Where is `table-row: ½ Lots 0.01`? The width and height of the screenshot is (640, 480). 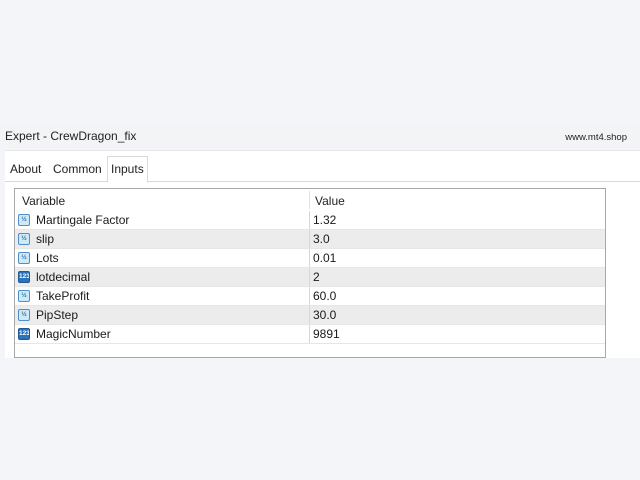 table-row: ½ Lots 0.01 is located at coordinates (310, 258).